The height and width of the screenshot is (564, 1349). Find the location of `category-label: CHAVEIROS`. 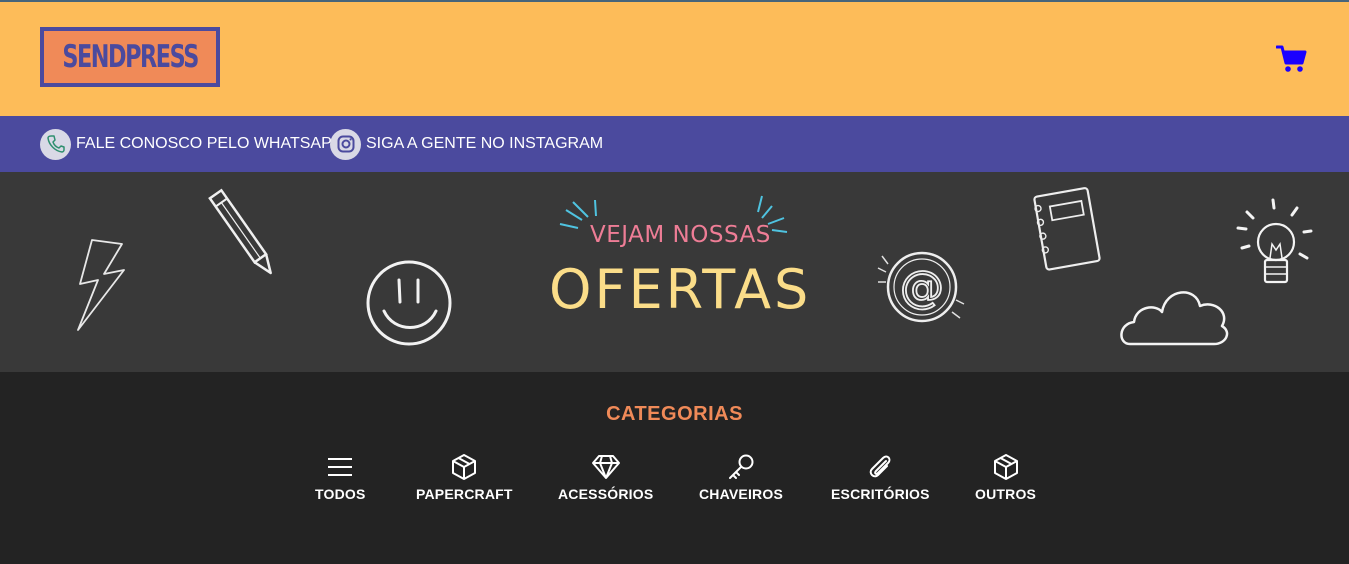

category-label: CHAVEIROS is located at coordinates (741, 494).